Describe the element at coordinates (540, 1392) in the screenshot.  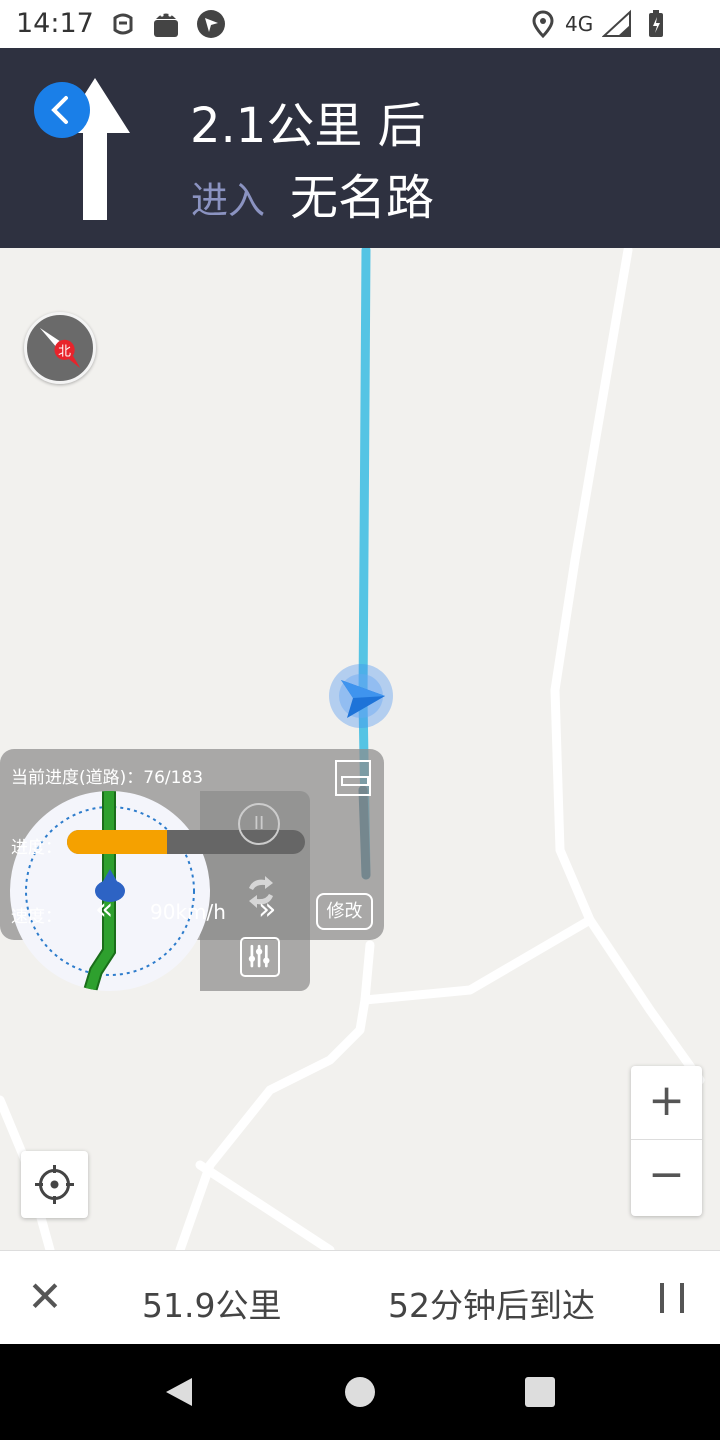
I see `nav-recents-button` at that location.